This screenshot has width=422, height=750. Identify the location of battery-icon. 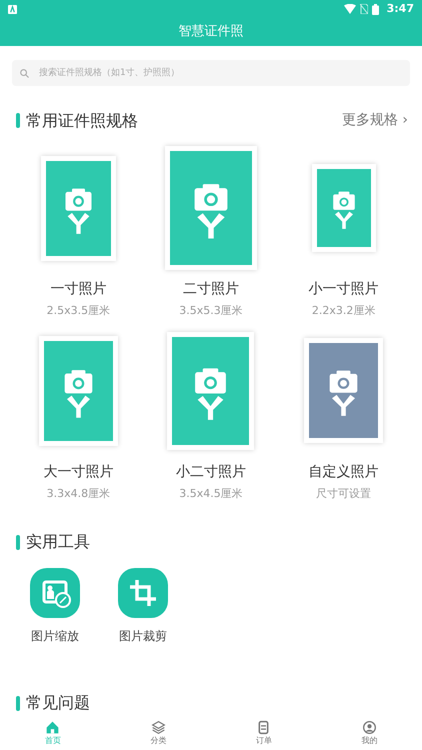
(375, 9).